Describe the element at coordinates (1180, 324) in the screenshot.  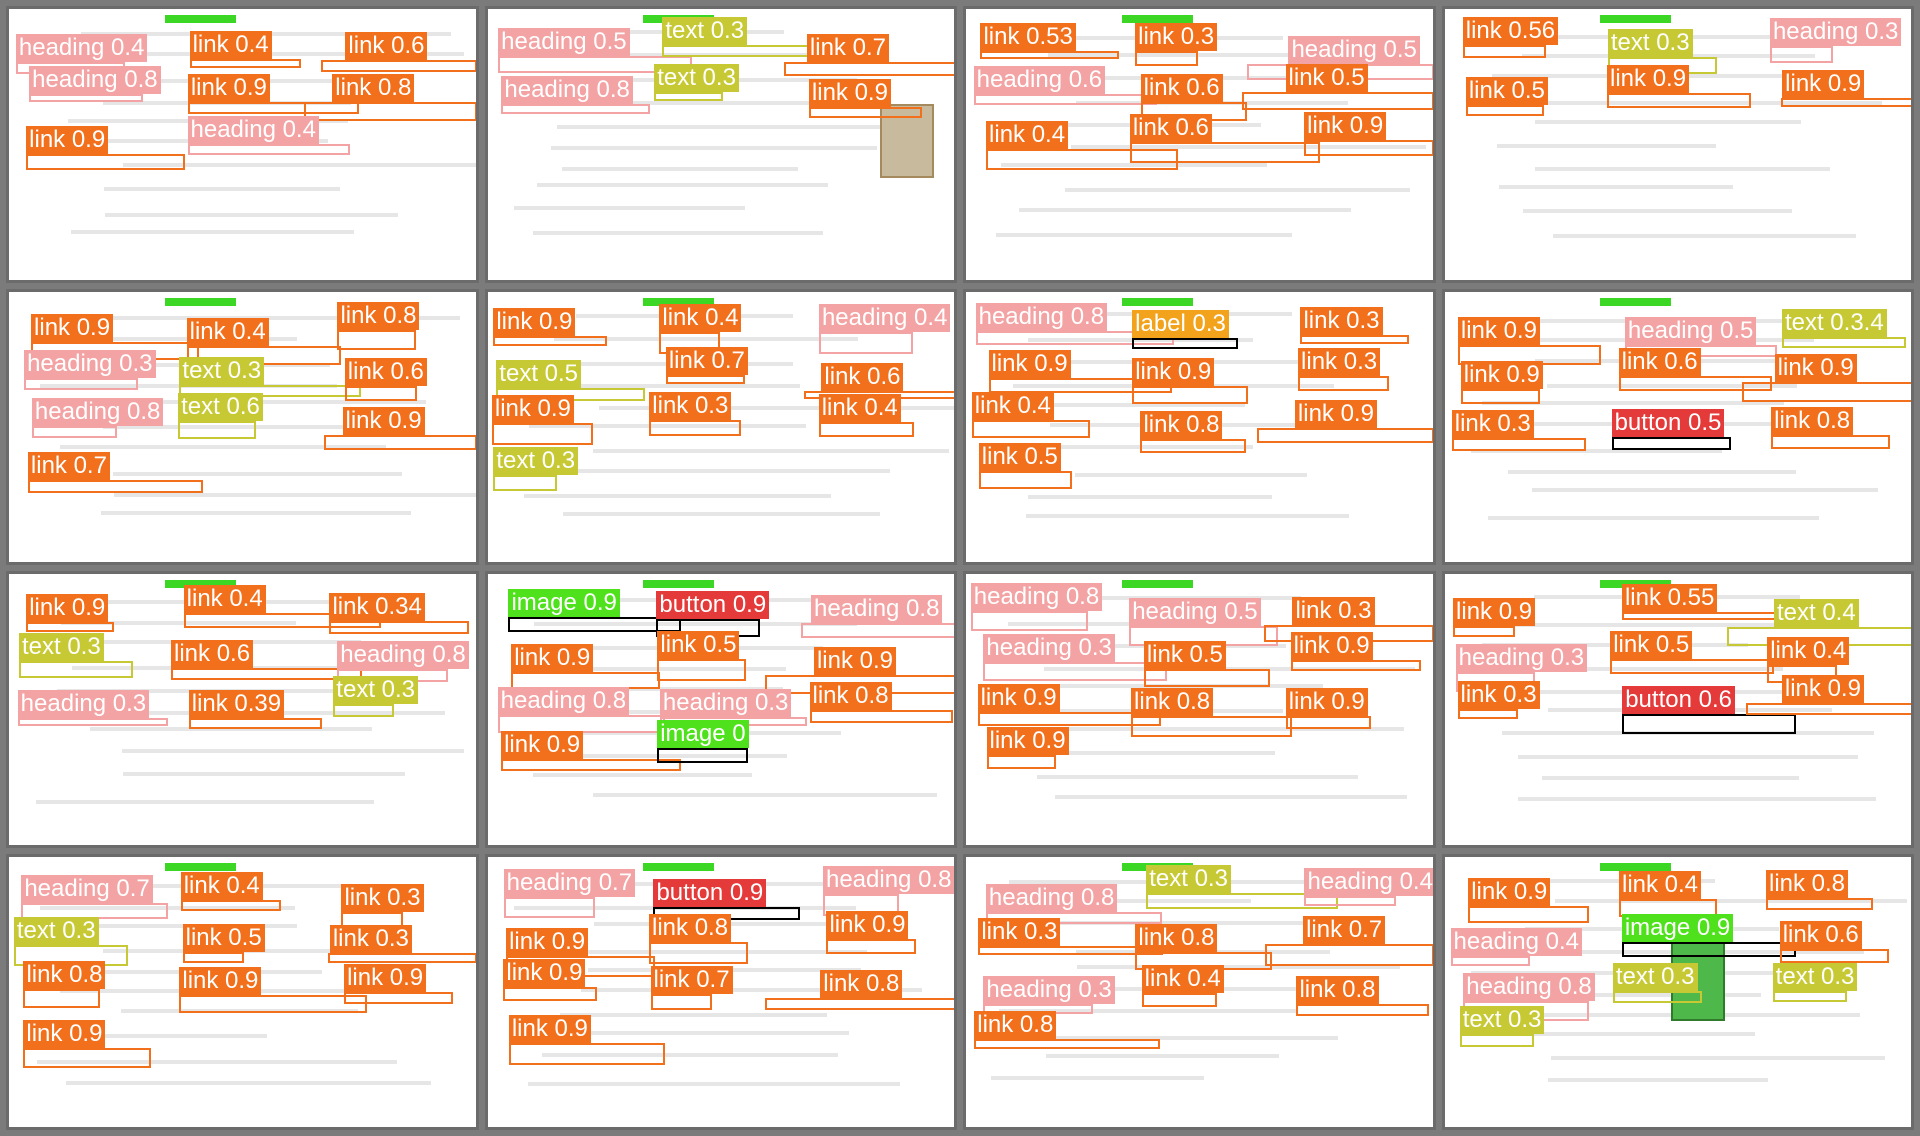
I see `label-detection-label: label 0.3` at that location.